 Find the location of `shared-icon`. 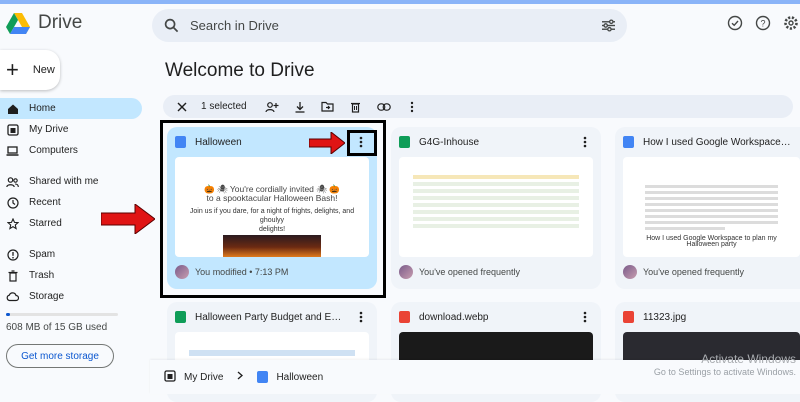

shared-icon is located at coordinates (12, 181).